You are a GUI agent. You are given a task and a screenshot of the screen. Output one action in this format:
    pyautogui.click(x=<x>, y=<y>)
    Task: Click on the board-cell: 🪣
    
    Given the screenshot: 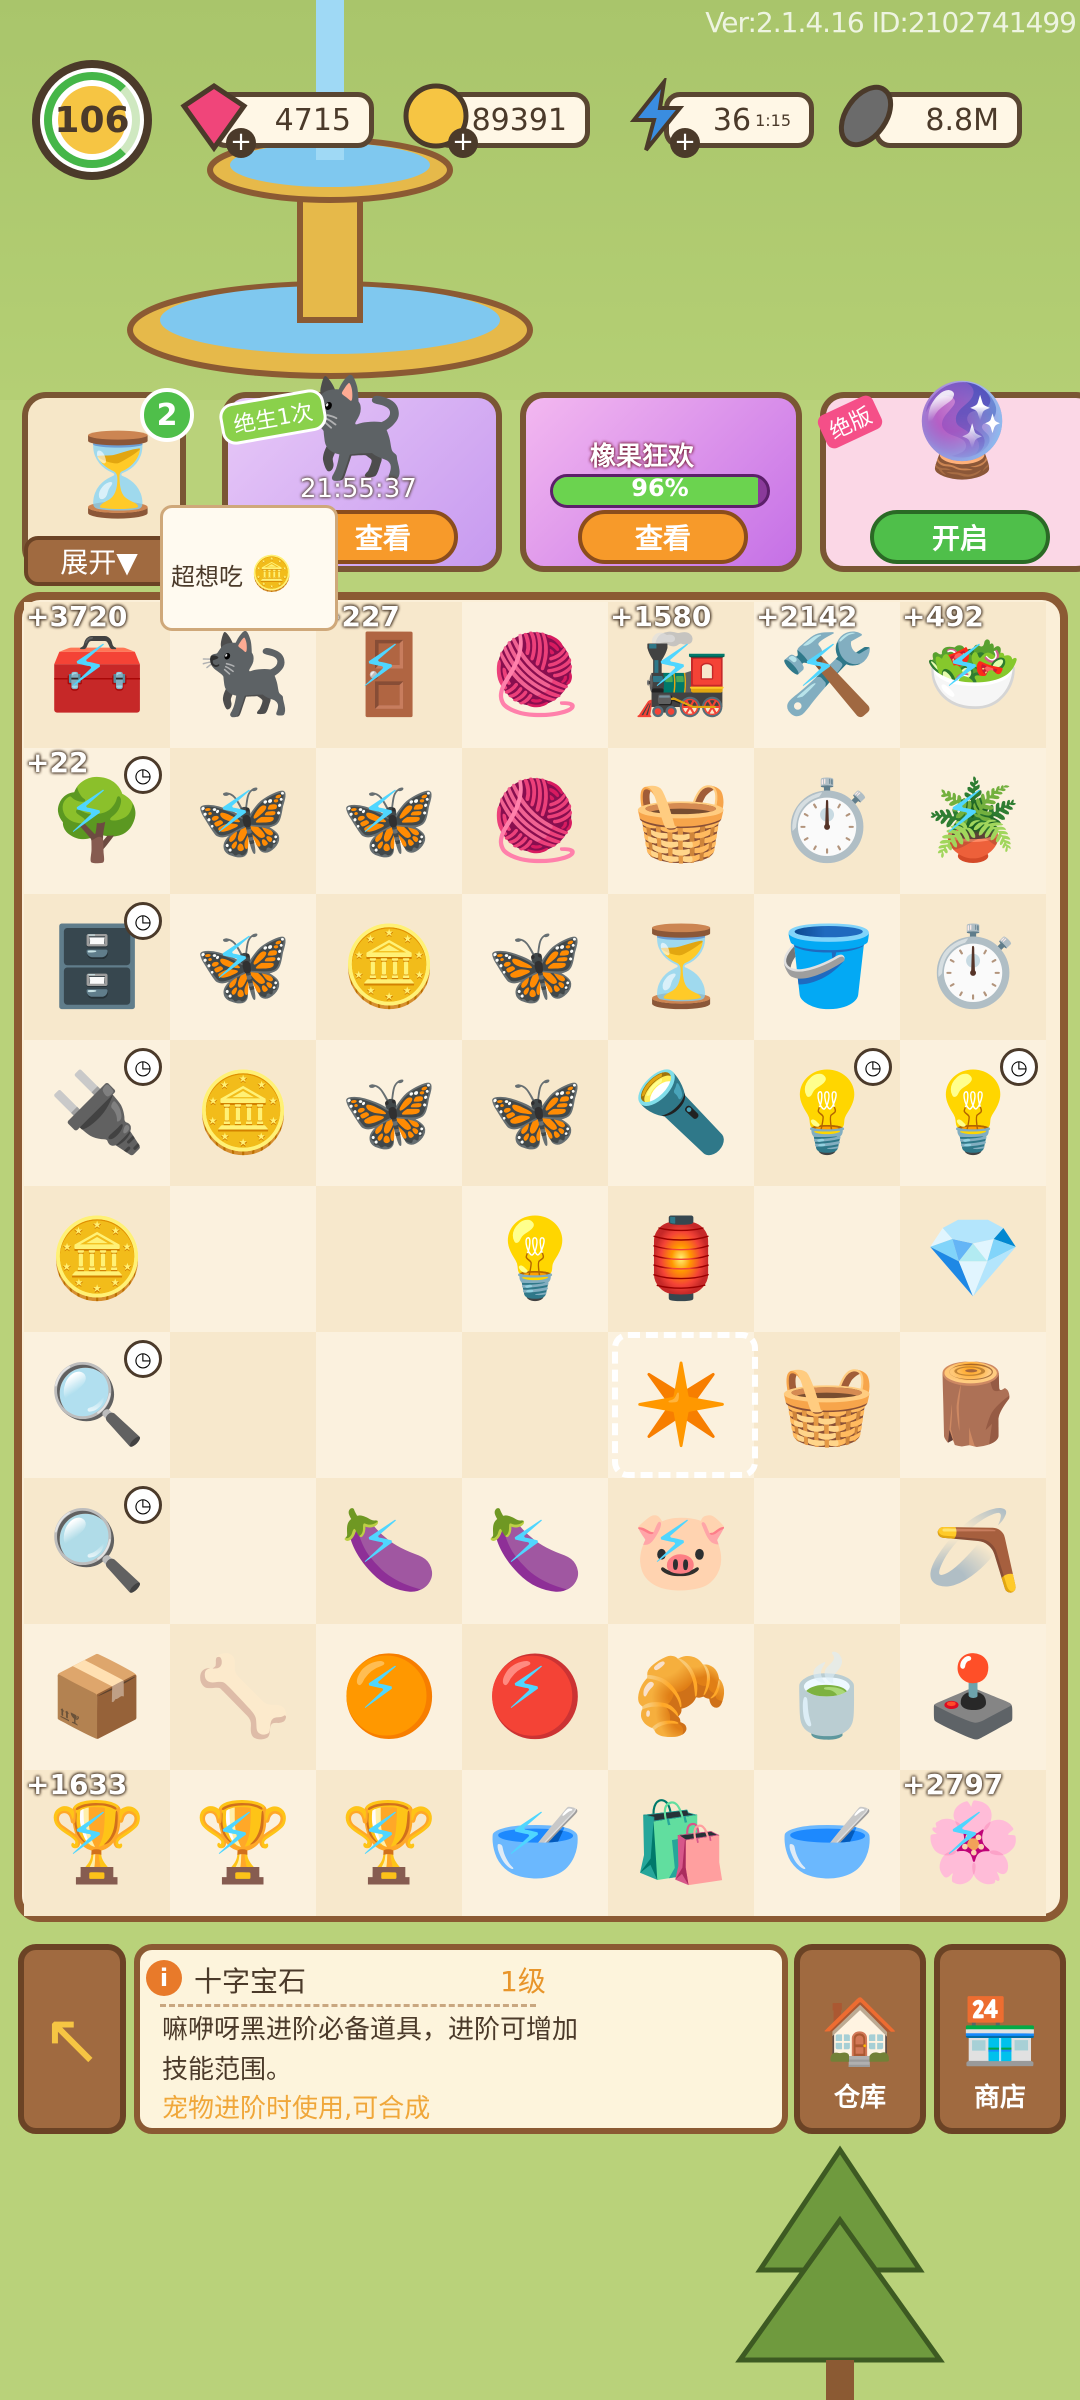 What is the action you would take?
    pyautogui.click(x=827, y=967)
    